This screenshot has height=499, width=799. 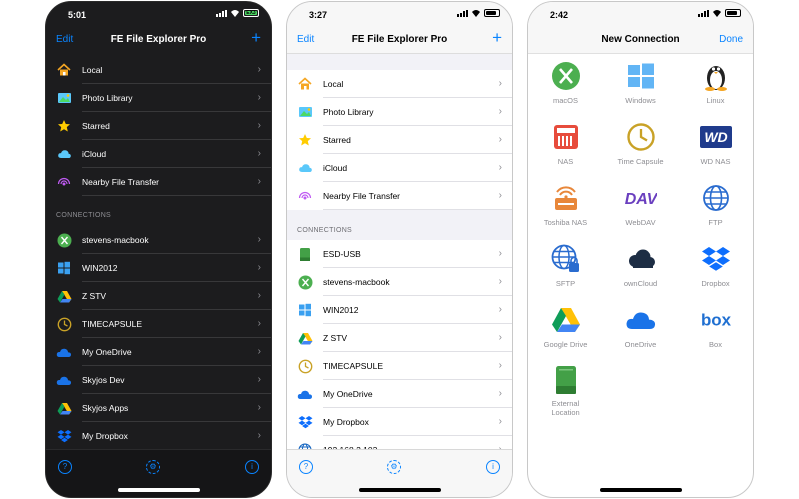 What do you see at coordinates (640, 146) in the screenshot?
I see `connection-type-tile: Time Capsule` at bounding box center [640, 146].